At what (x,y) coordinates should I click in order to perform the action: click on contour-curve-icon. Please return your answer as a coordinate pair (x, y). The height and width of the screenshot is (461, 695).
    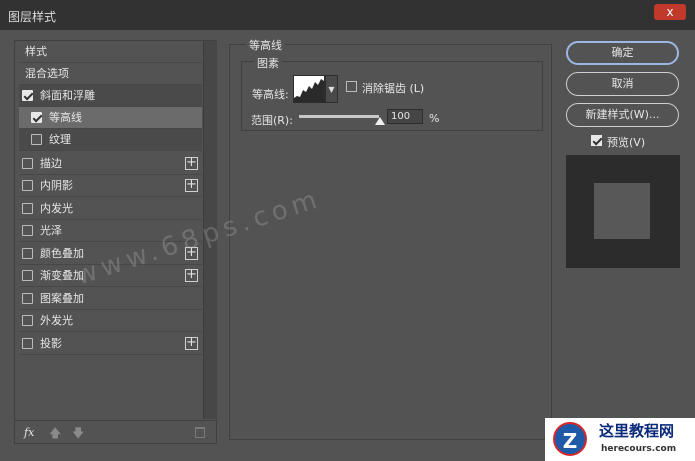
    Looking at the image, I should click on (309, 90).